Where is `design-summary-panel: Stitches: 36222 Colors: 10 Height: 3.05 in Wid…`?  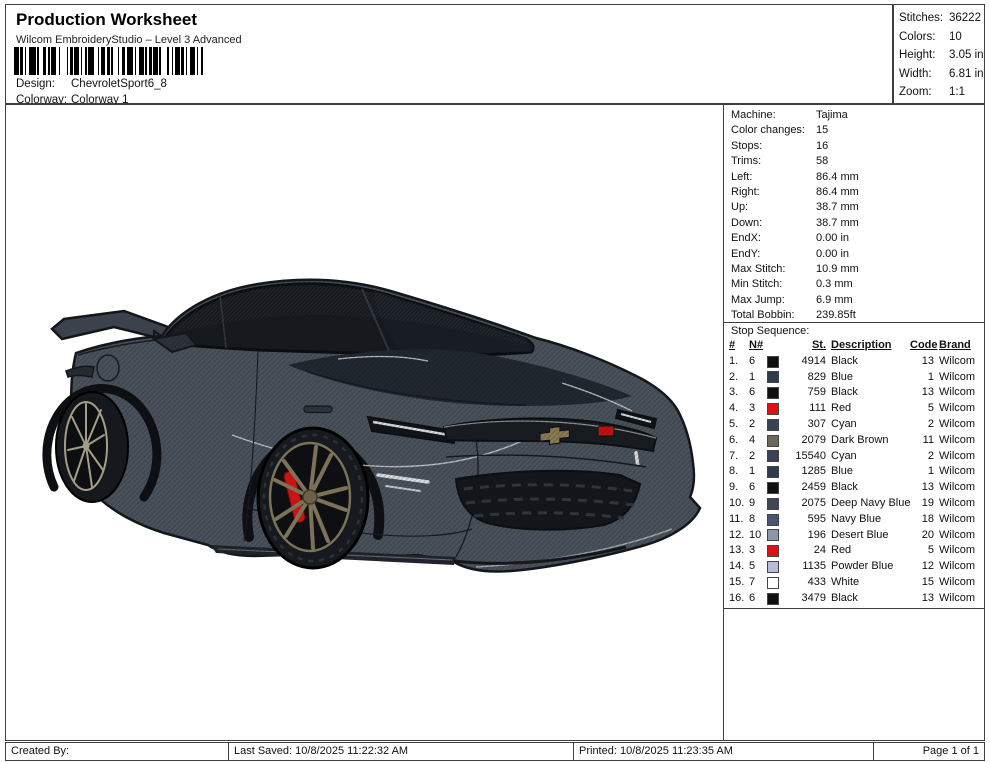 design-summary-panel: Stitches: 36222 Colors: 10 Height: 3.05 in Wid… is located at coordinates (939, 54).